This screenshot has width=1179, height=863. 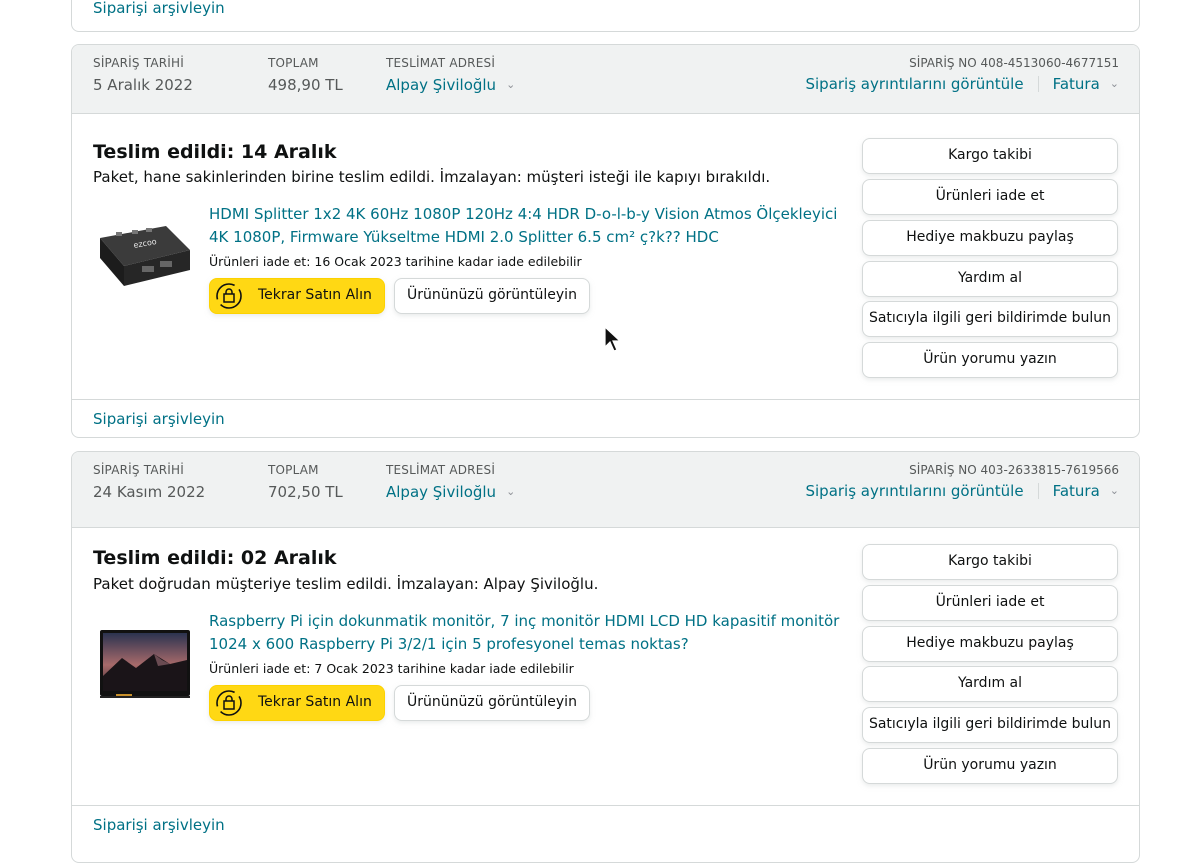 I want to click on total-value: 702,50 TL, so click(x=305, y=492).